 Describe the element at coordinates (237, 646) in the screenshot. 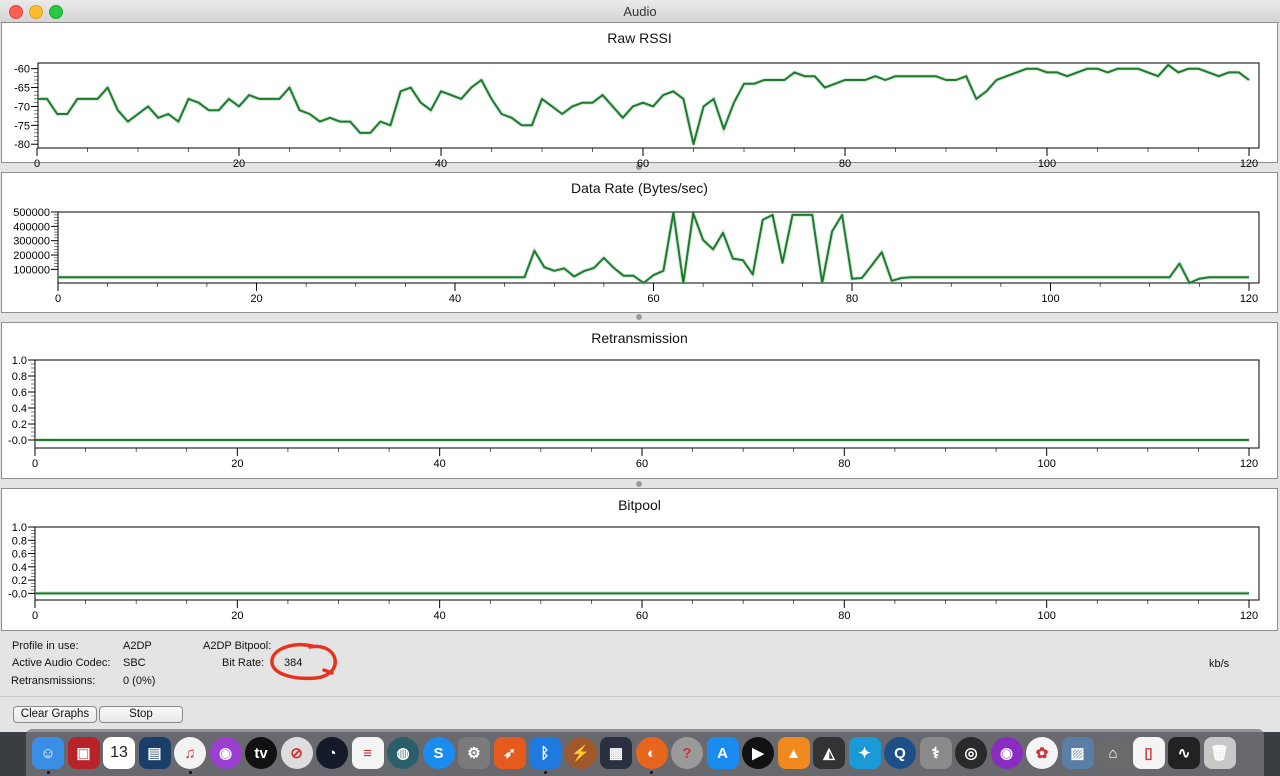

I see `bitpool-label: A2DP Bitpool:` at that location.